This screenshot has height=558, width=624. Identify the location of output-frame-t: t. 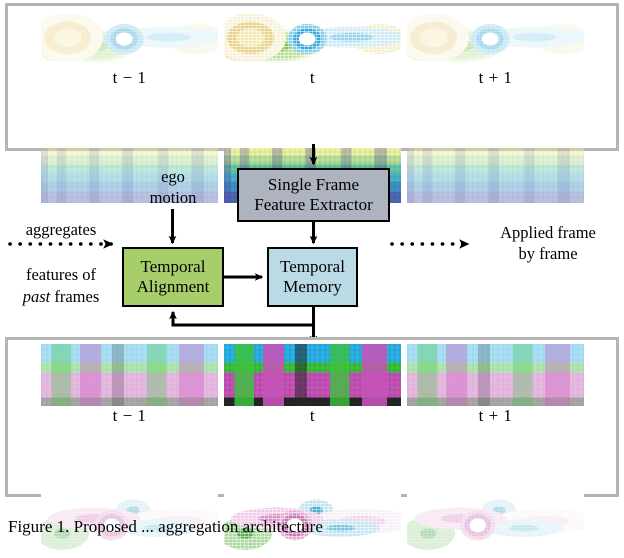
(312, 449).